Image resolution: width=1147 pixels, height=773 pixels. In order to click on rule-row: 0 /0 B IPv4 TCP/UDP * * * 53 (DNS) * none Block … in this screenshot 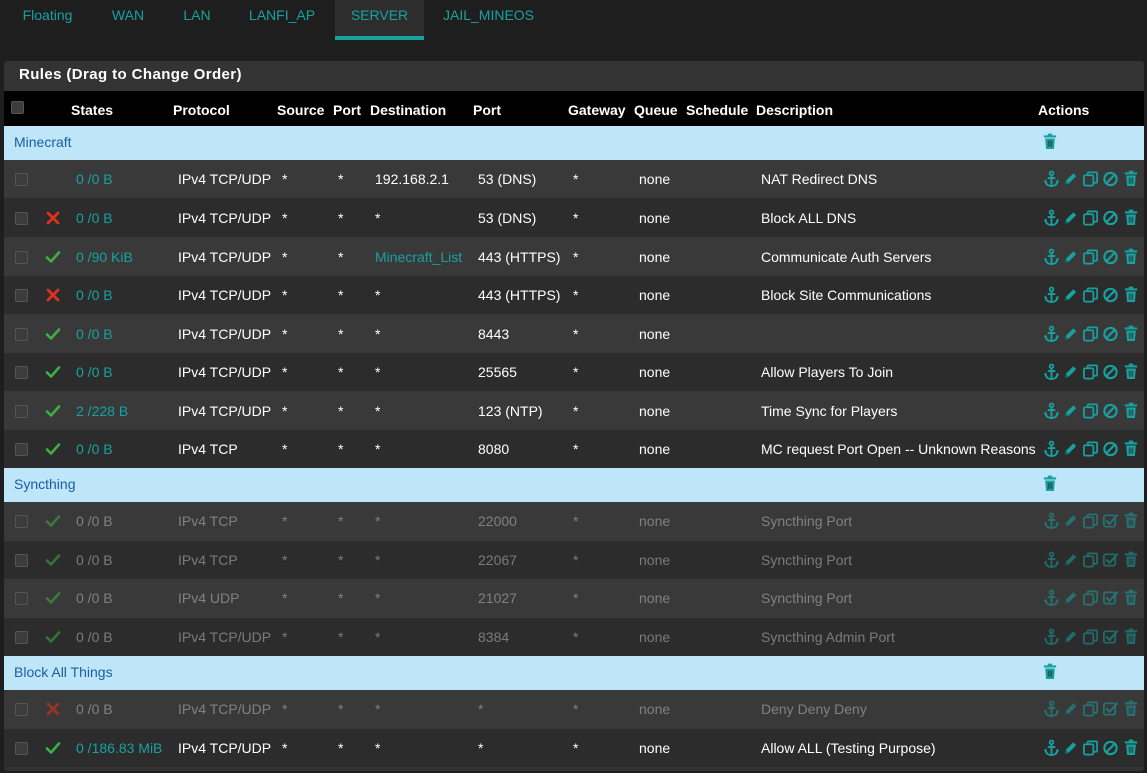, I will do `click(574, 217)`.